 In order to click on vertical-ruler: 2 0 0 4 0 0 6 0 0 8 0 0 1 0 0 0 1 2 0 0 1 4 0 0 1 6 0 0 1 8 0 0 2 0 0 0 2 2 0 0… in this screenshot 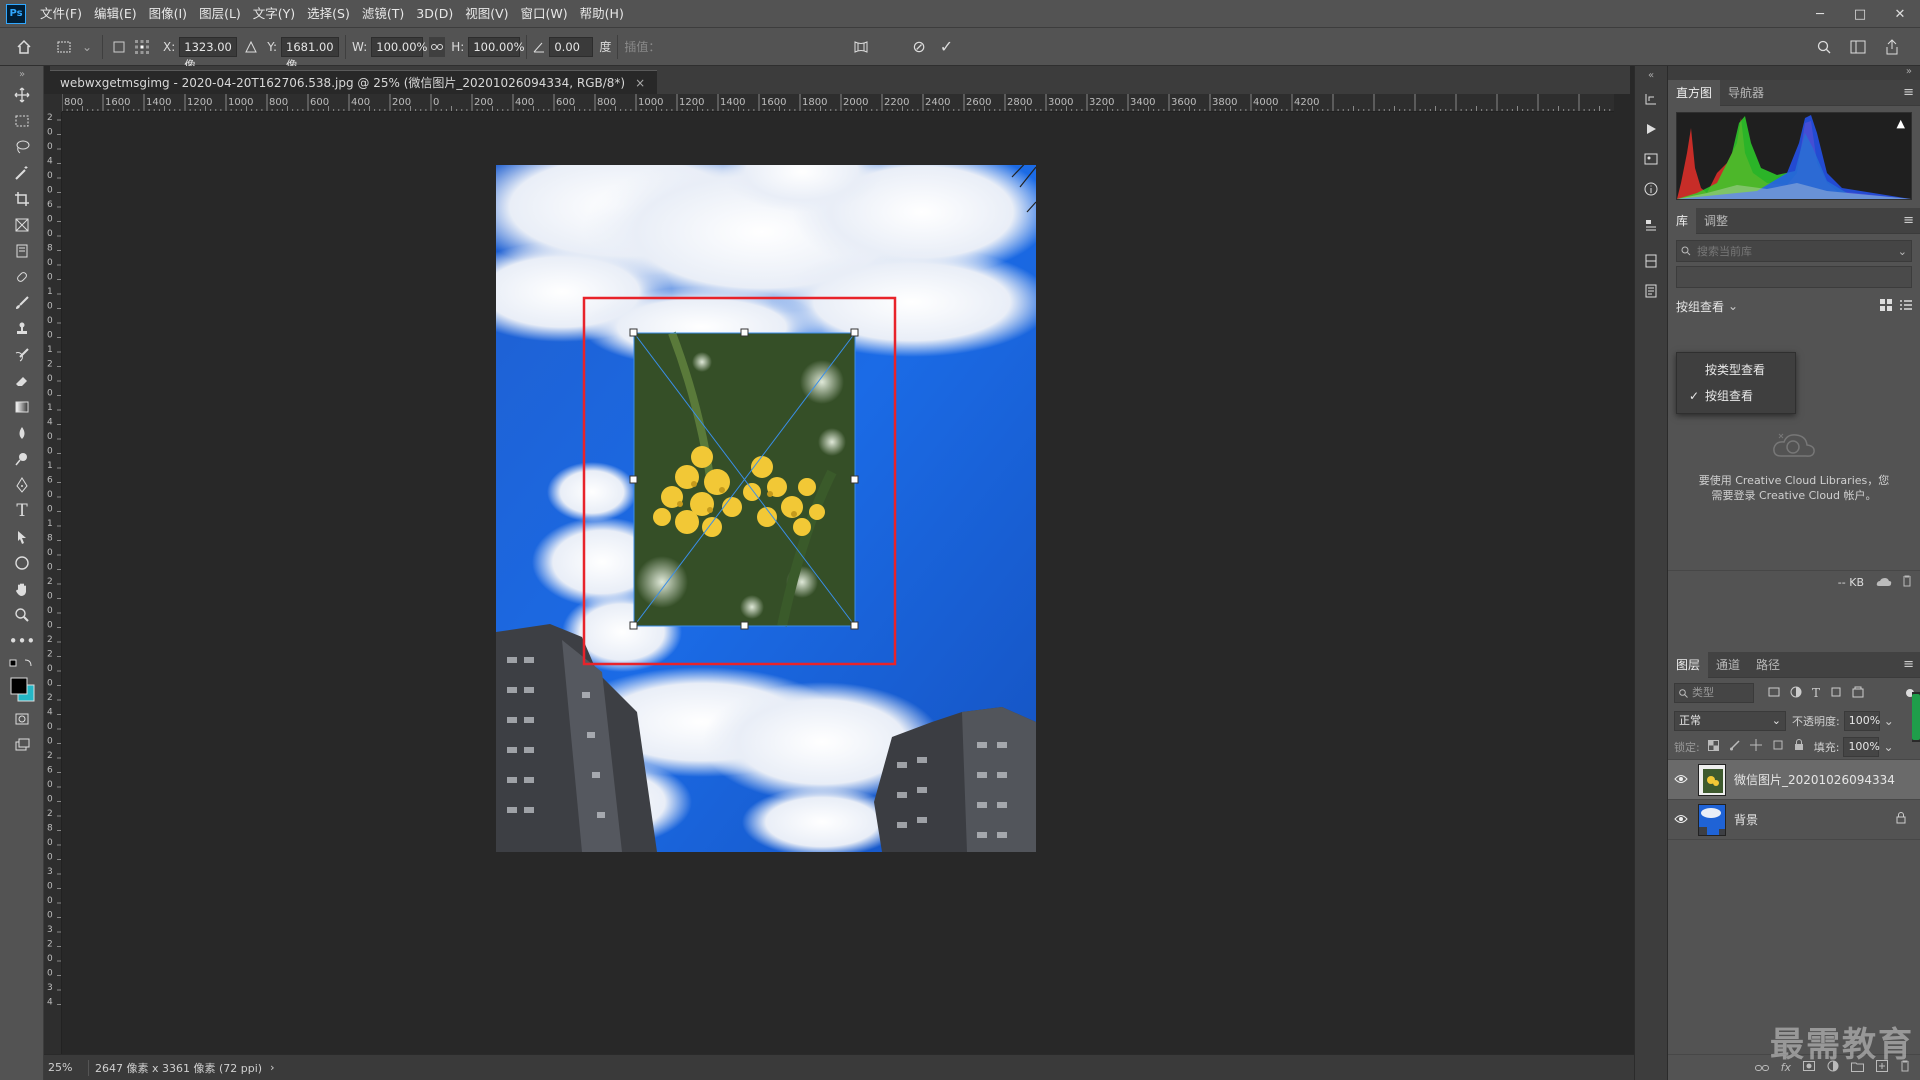, I will do `click(53, 583)`.